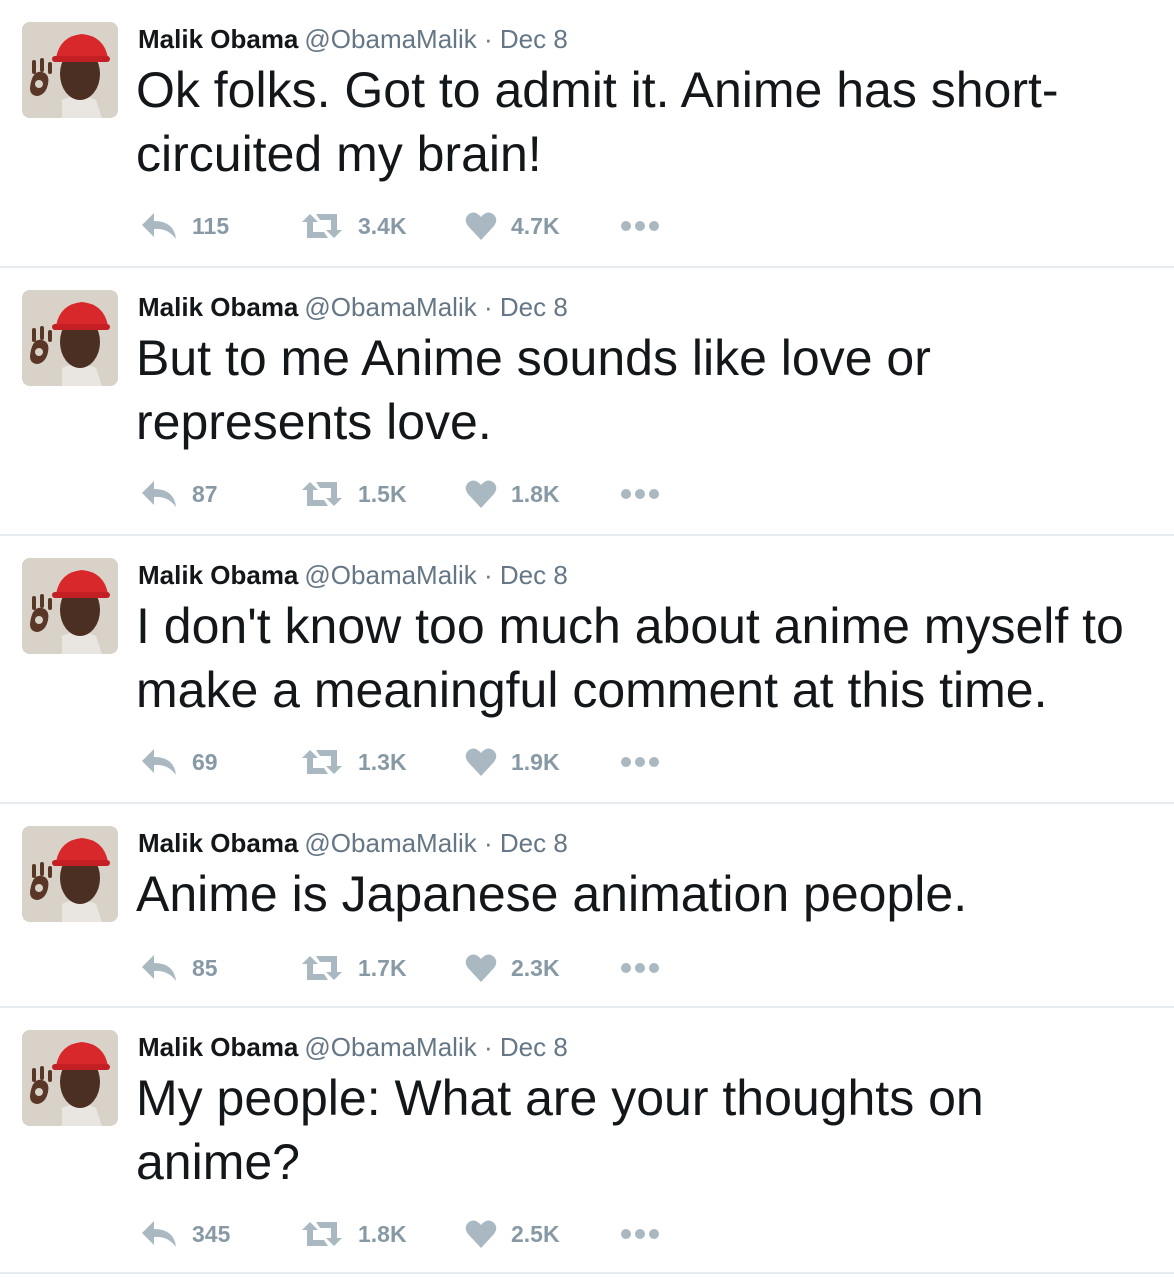 Image resolution: width=1174 pixels, height=1278 pixels. Describe the element at coordinates (382, 1233) in the screenshot. I see `retweet-count: 1.8K` at that location.